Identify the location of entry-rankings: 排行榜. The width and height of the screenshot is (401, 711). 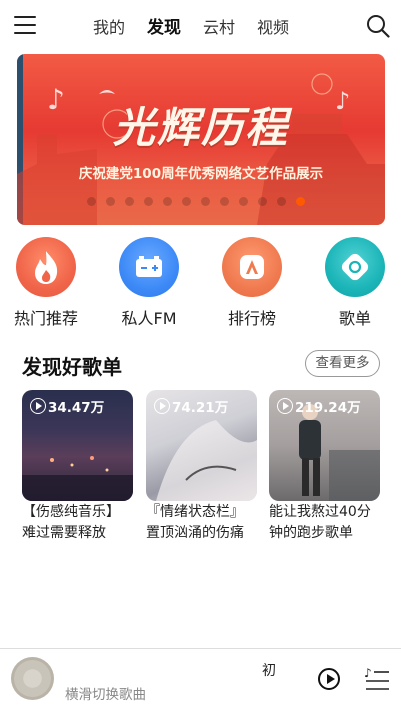
(252, 283).